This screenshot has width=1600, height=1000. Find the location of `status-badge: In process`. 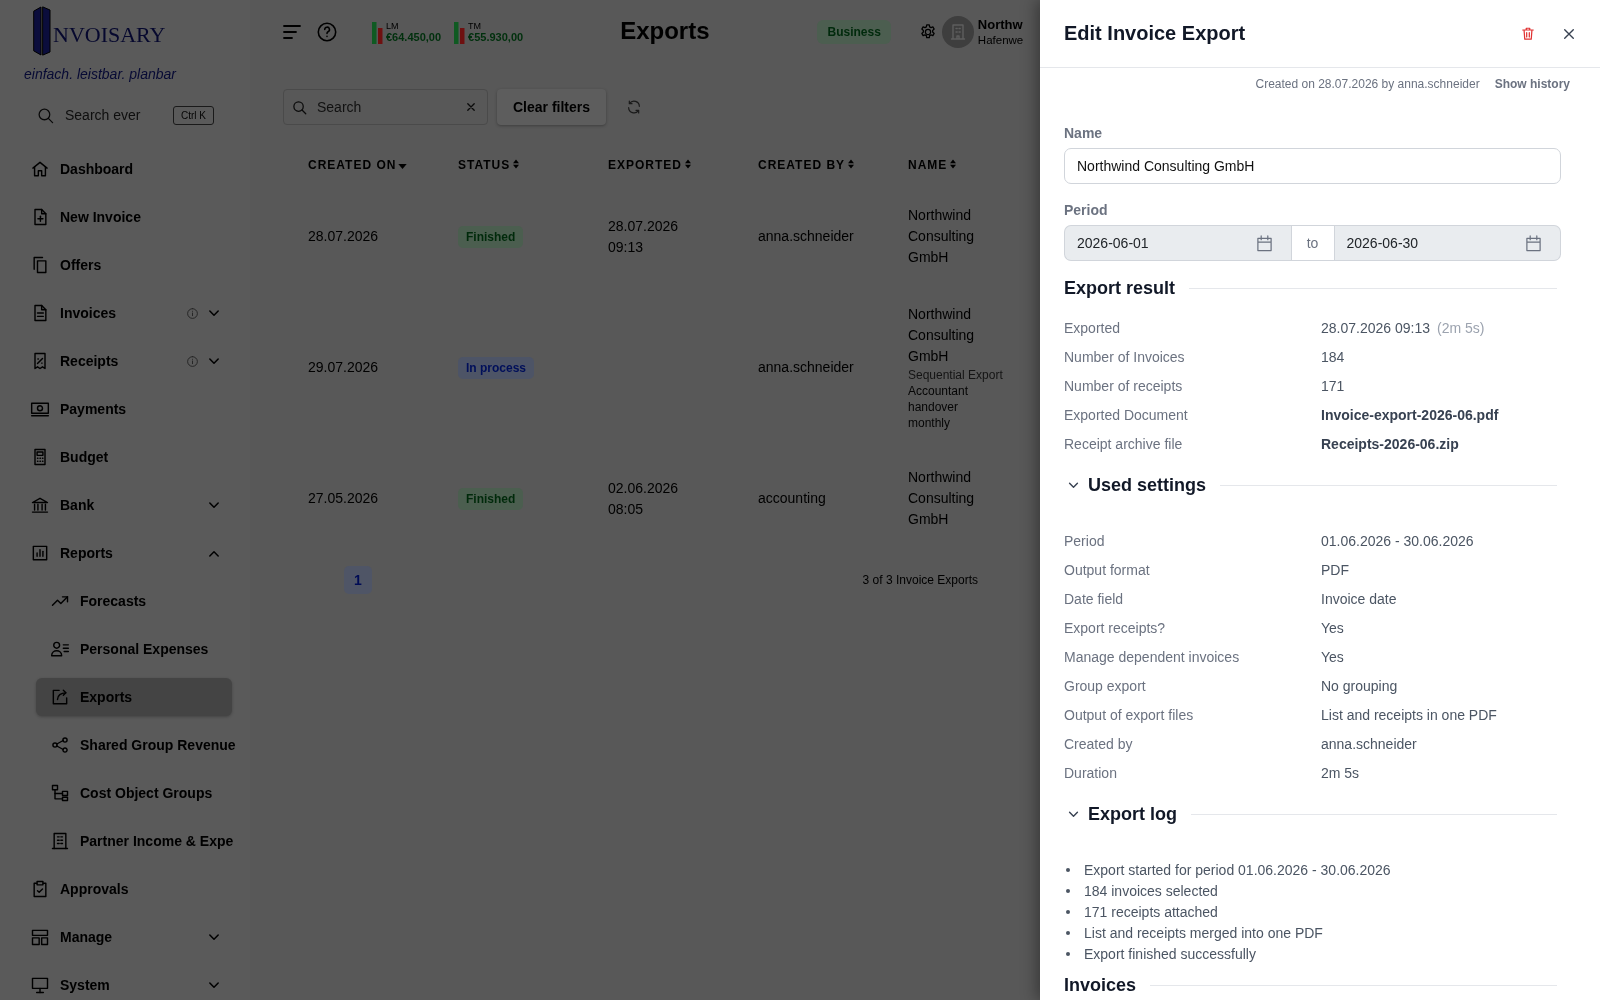

status-badge: In process is located at coordinates (496, 367).